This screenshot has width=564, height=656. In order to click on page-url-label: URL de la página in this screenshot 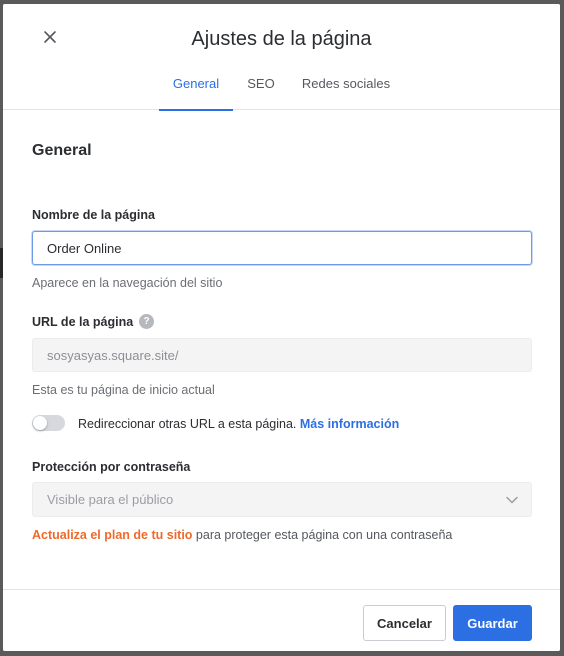, I will do `click(83, 322)`.